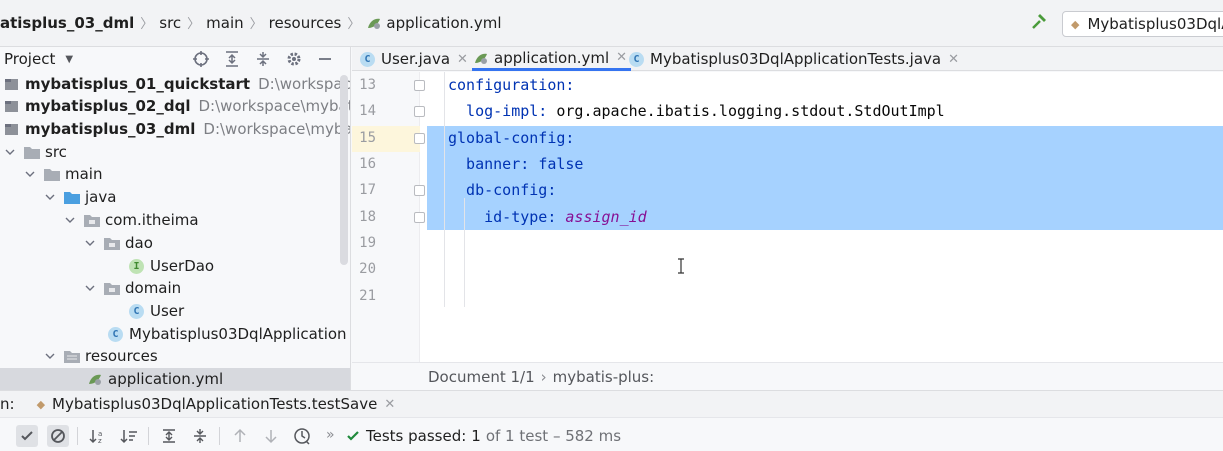 This screenshot has height=451, width=1223. I want to click on tree-item-domain: domain, so click(132, 288).